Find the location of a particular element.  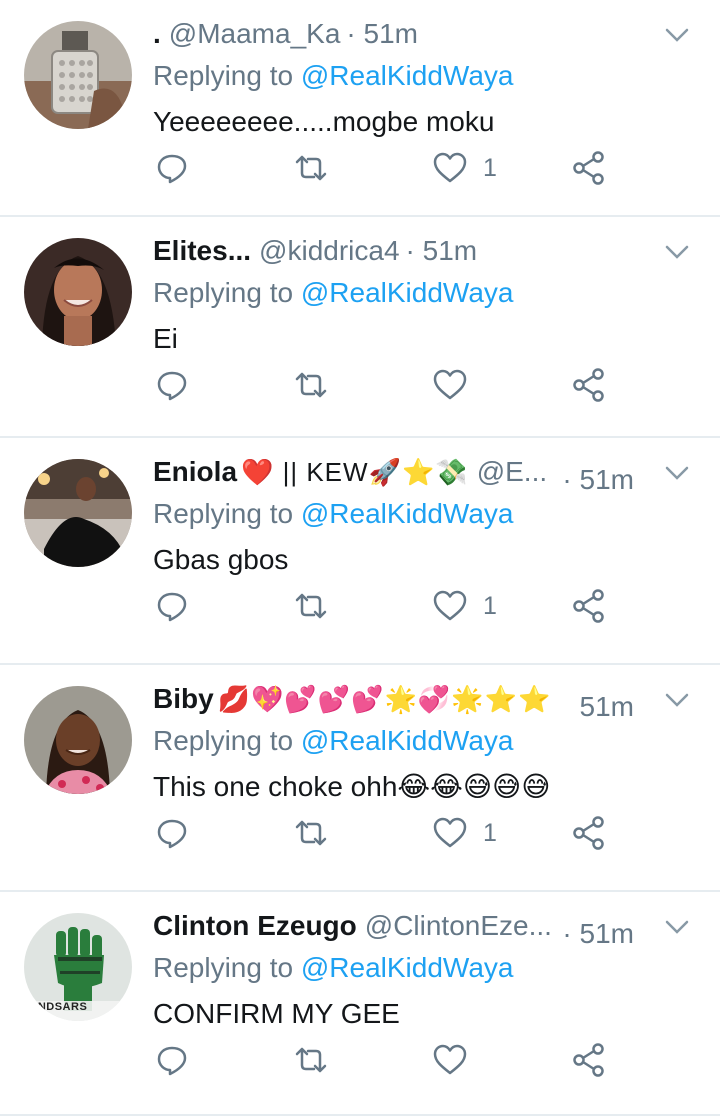

woman-on-sofa-avatar is located at coordinates (78, 513).